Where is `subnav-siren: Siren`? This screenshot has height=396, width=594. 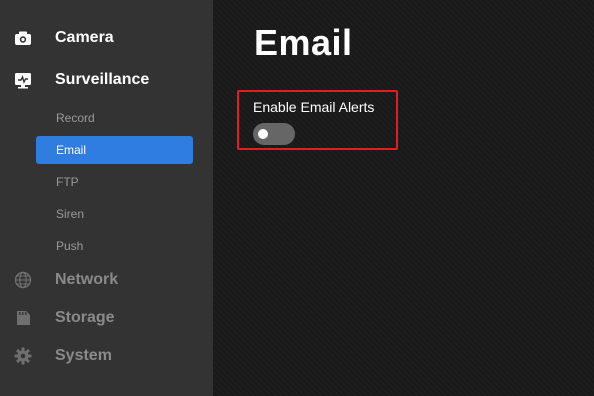
subnav-siren: Siren is located at coordinates (114, 214).